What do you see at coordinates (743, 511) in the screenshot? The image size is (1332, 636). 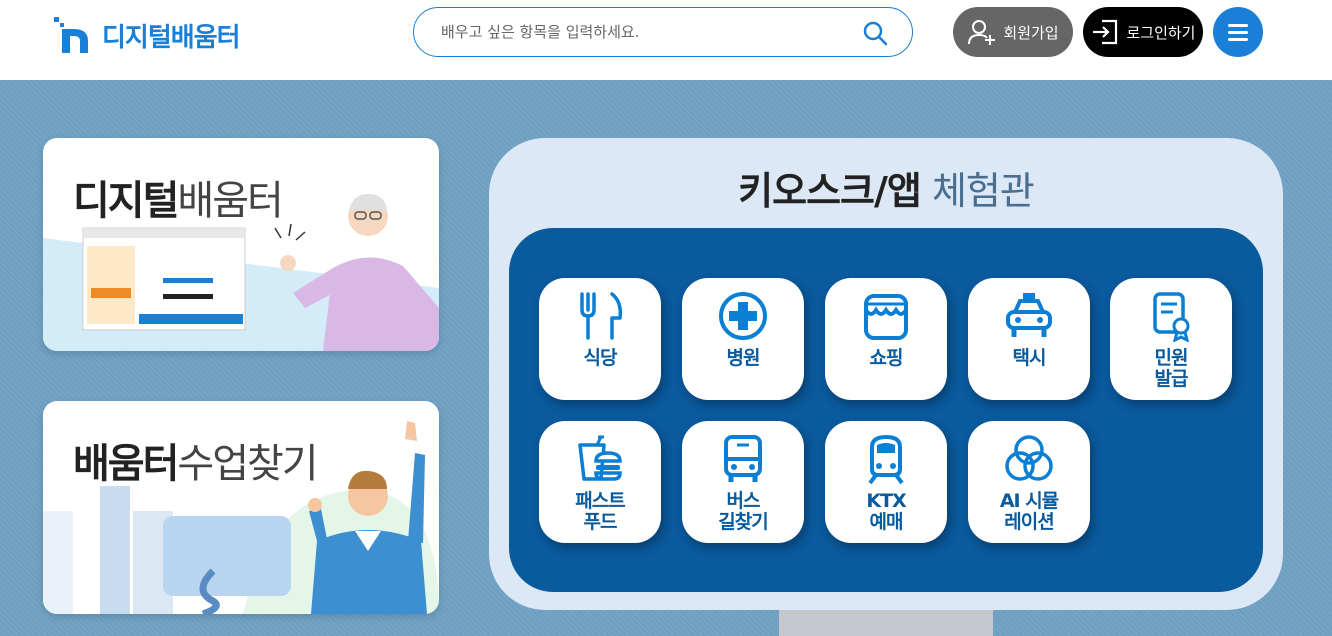 I see `tile-label: 버스 길찾기` at bounding box center [743, 511].